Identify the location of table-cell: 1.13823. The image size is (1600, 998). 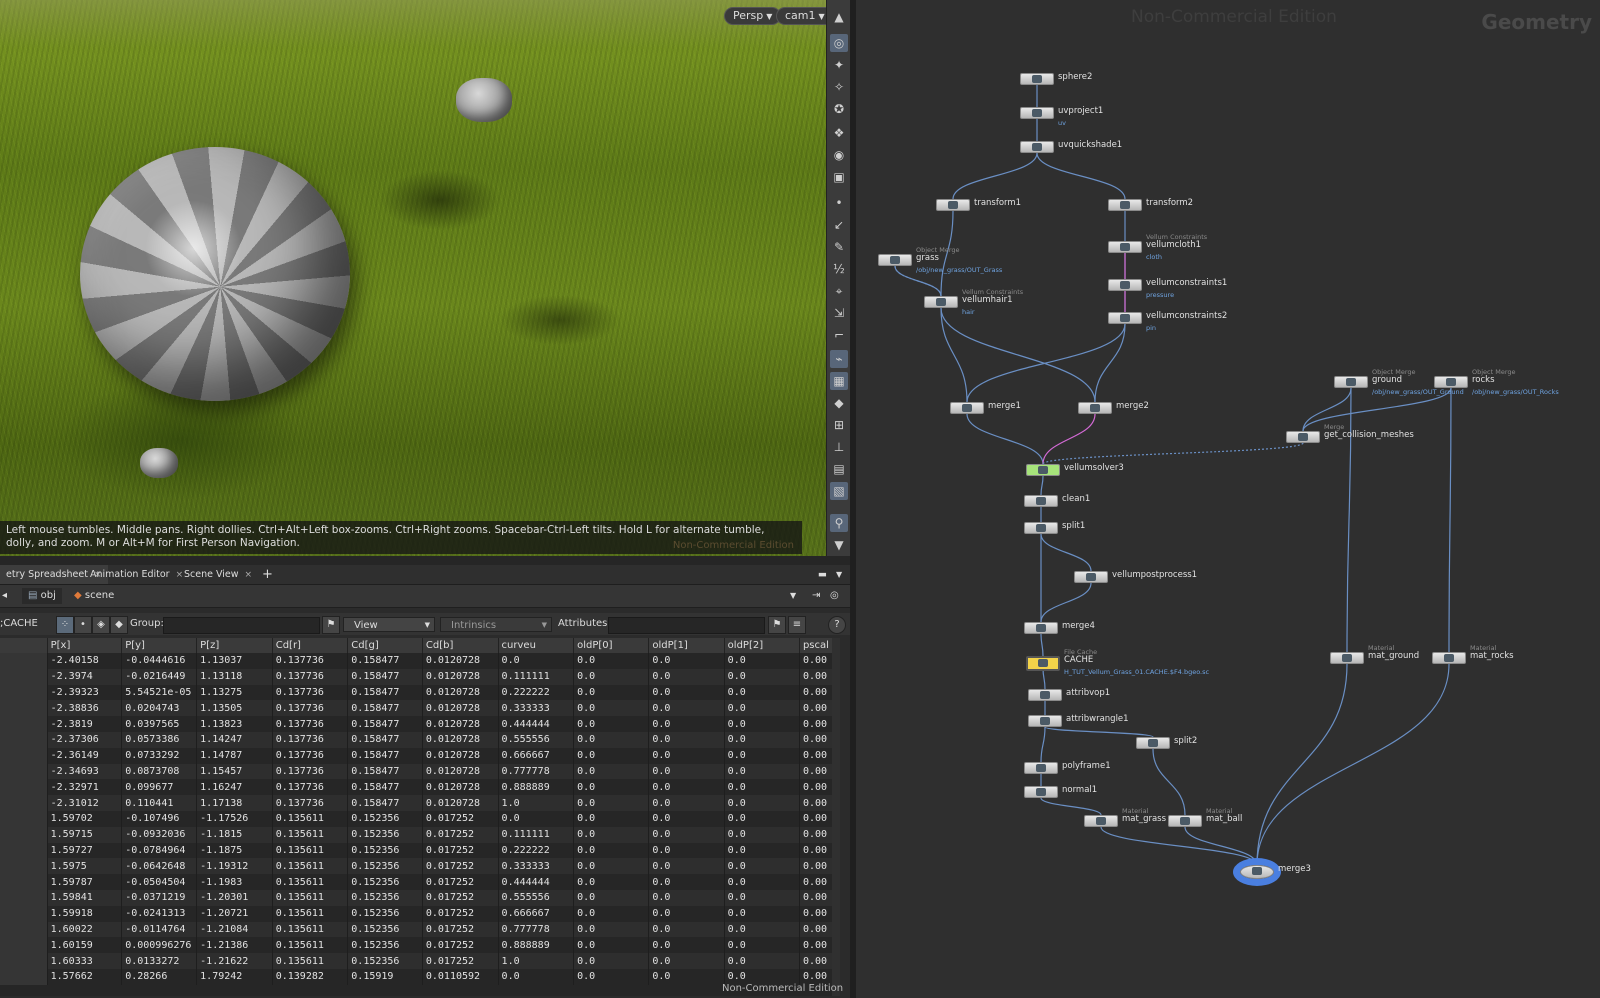
(234, 724).